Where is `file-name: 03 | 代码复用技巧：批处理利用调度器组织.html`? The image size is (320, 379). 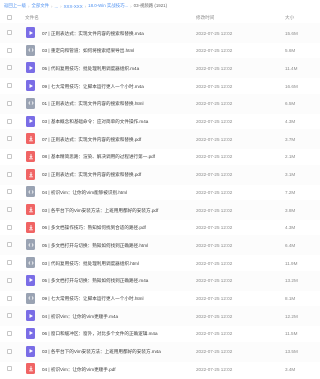 file-name: 03 | 代码复用技巧：批处理利用调度器组织.html is located at coordinates (90, 264).